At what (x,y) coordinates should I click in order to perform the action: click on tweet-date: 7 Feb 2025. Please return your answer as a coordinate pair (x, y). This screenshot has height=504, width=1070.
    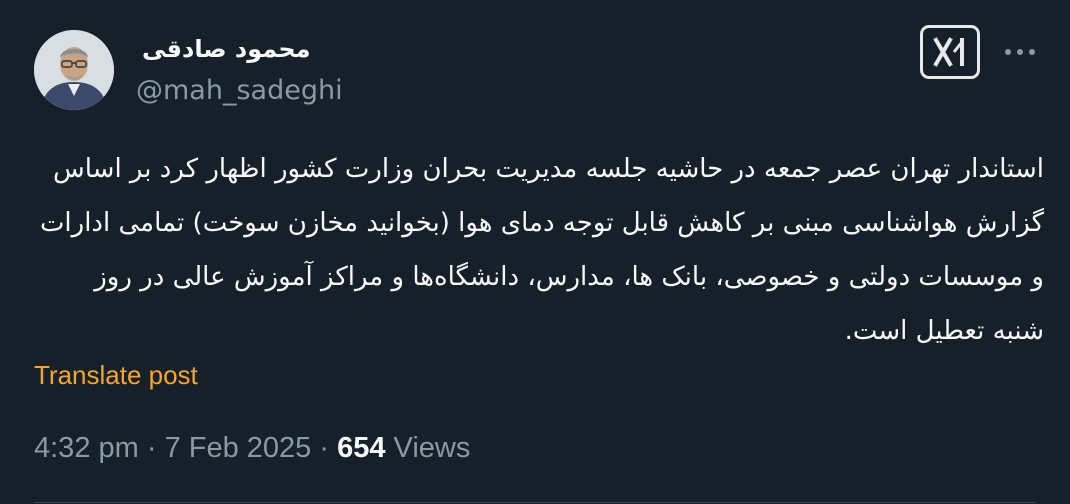
    Looking at the image, I should click on (238, 448).